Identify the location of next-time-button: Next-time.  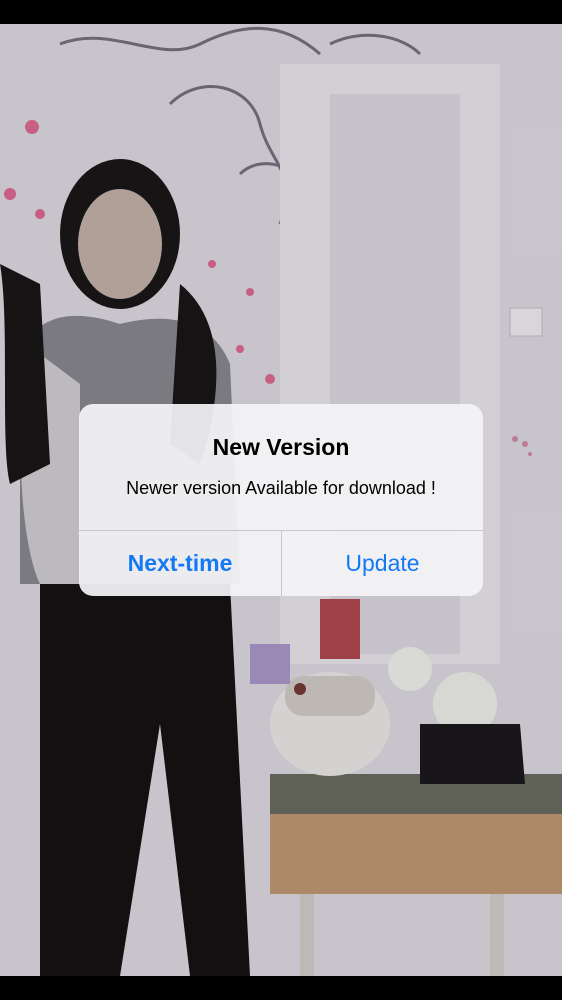
(180, 563).